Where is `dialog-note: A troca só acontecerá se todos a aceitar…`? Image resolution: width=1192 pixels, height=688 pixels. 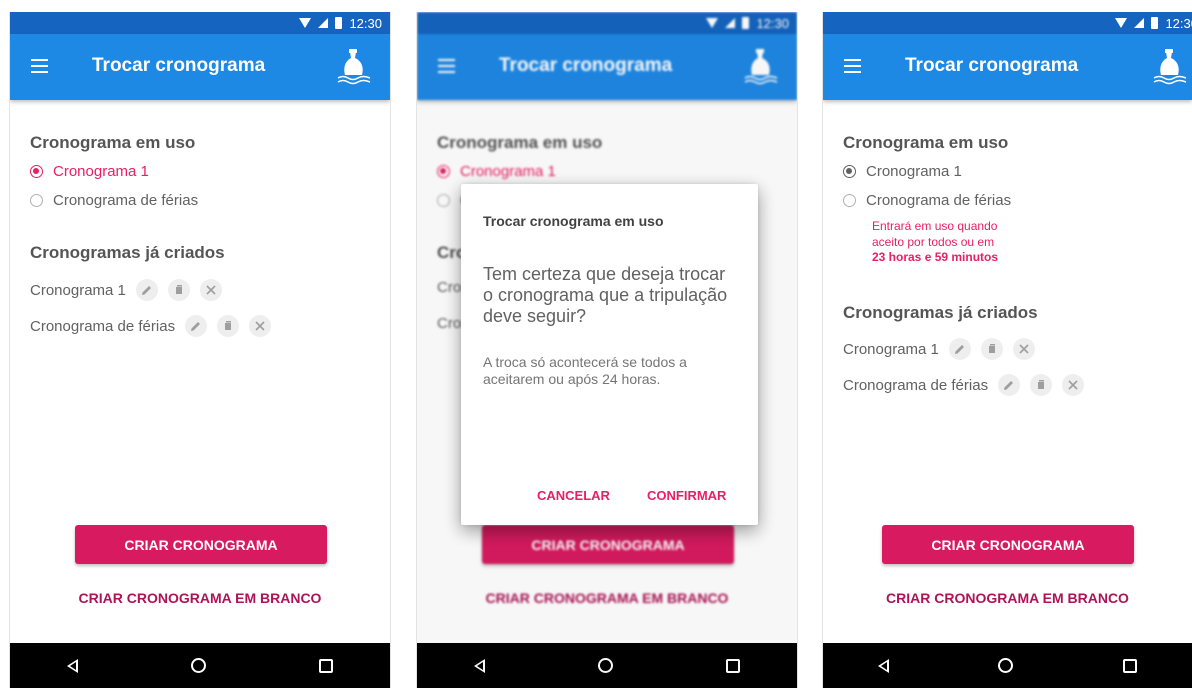 dialog-note: A troca só acontecerá se todos a aceitar… is located at coordinates (585, 370).